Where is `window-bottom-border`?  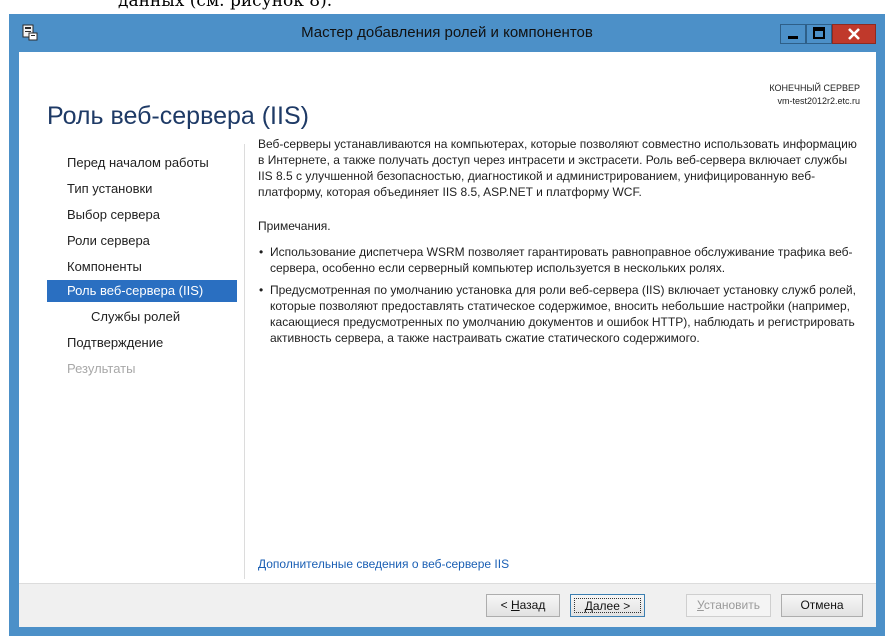 window-bottom-border is located at coordinates (447, 631).